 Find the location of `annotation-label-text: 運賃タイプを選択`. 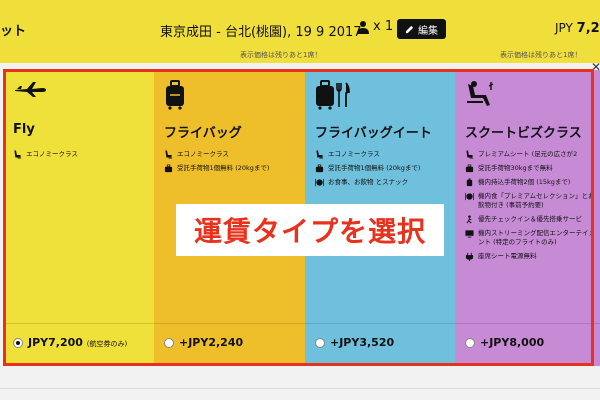

annotation-label-text: 運賃タイプを選択 is located at coordinates (309, 231).